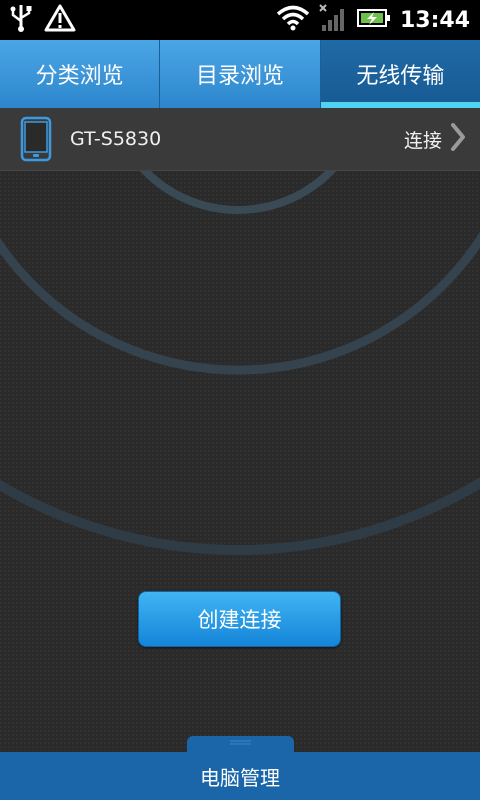 This screenshot has height=800, width=480. What do you see at coordinates (400, 74) in the screenshot?
I see `tab-wireless-transfer: 无线传输` at bounding box center [400, 74].